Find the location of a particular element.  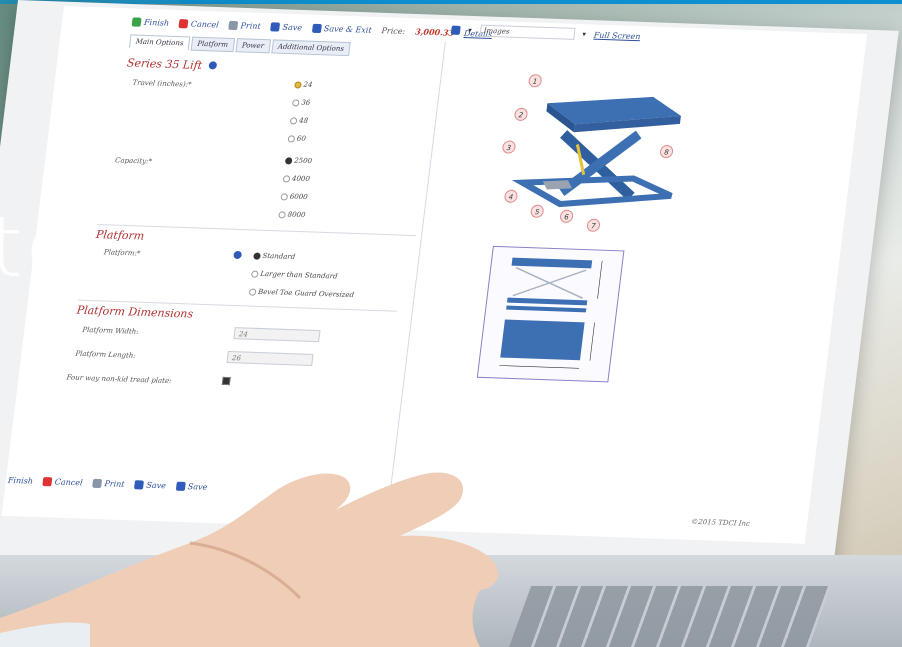

cancel-button: Cancel is located at coordinates (198, 23).